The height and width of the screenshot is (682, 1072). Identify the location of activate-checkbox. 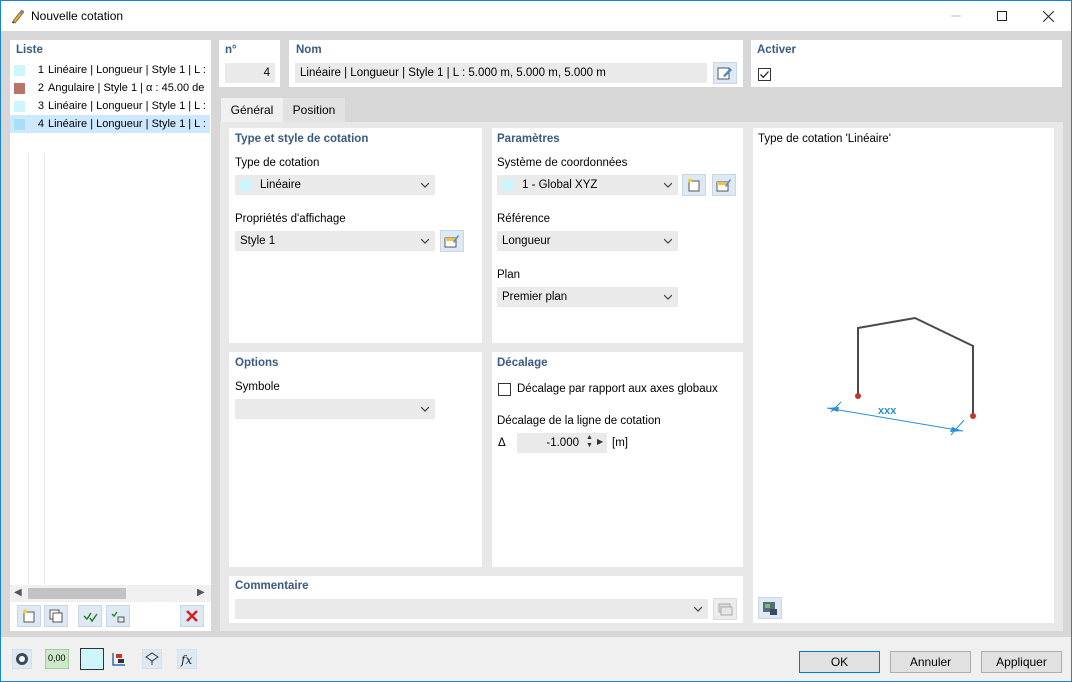
(764, 74).